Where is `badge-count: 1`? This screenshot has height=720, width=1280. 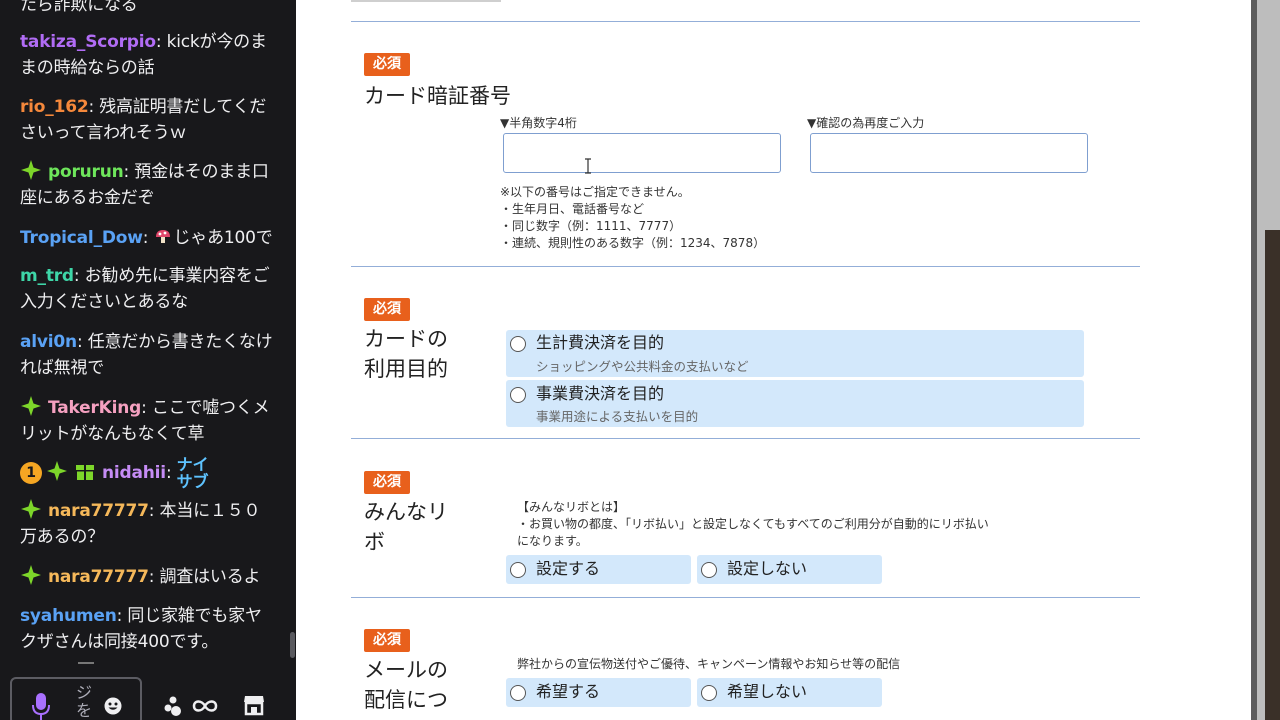
badge-count: 1 is located at coordinates (31, 473).